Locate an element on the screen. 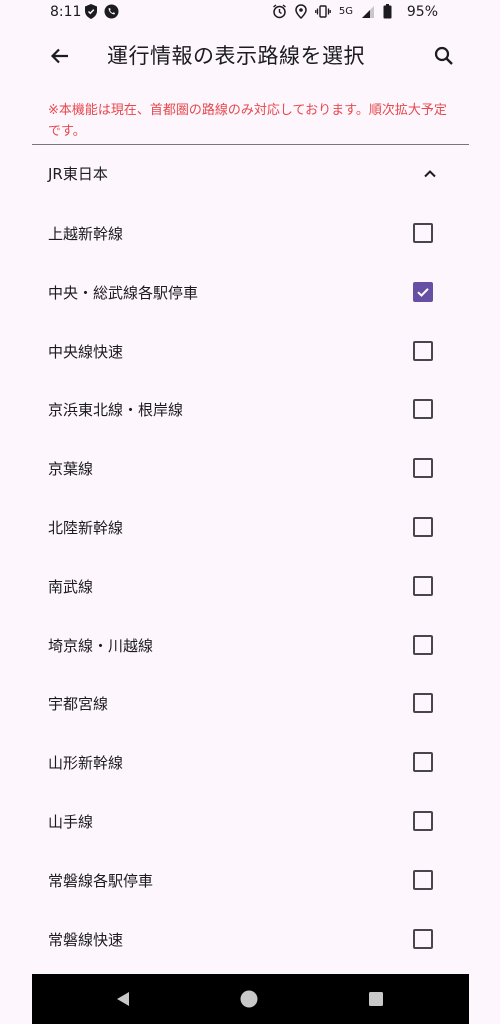 This screenshot has height=1024, width=500. line-name: 京浜東北線・根岸線 is located at coordinates (116, 410).